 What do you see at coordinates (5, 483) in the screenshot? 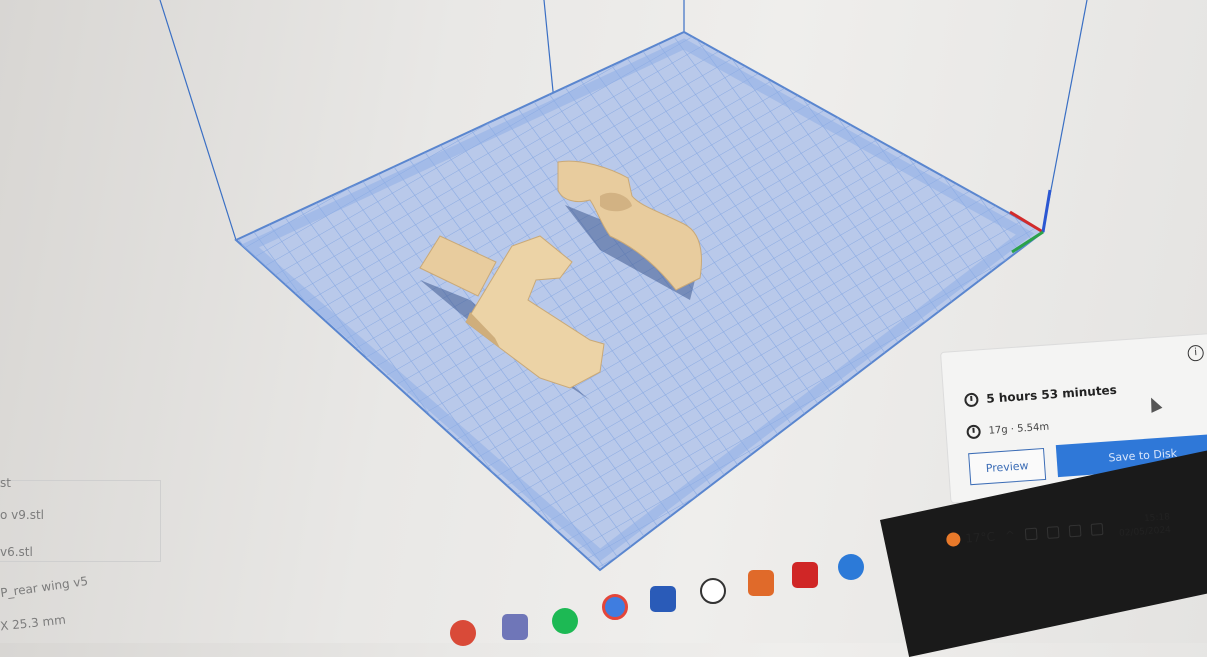
I see `object-list-header: st` at bounding box center [5, 483].